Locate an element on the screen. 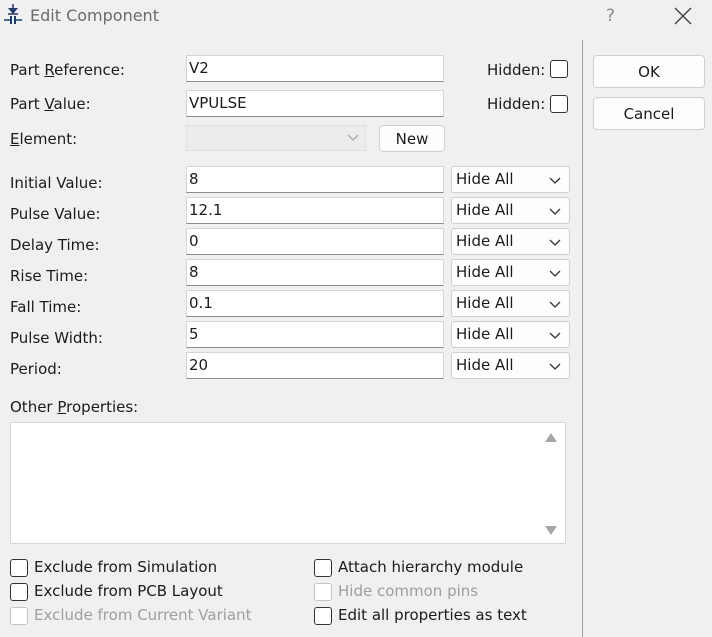  parameter-label: Delay Time: is located at coordinates (55, 245).